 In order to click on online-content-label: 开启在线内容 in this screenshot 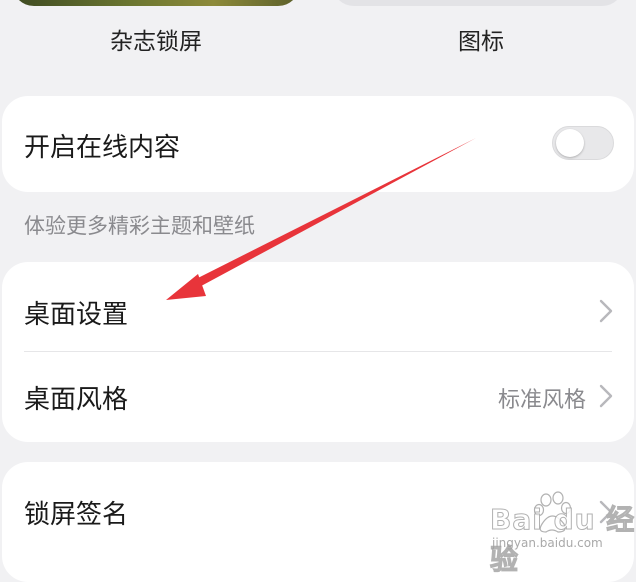, I will do `click(102, 148)`.